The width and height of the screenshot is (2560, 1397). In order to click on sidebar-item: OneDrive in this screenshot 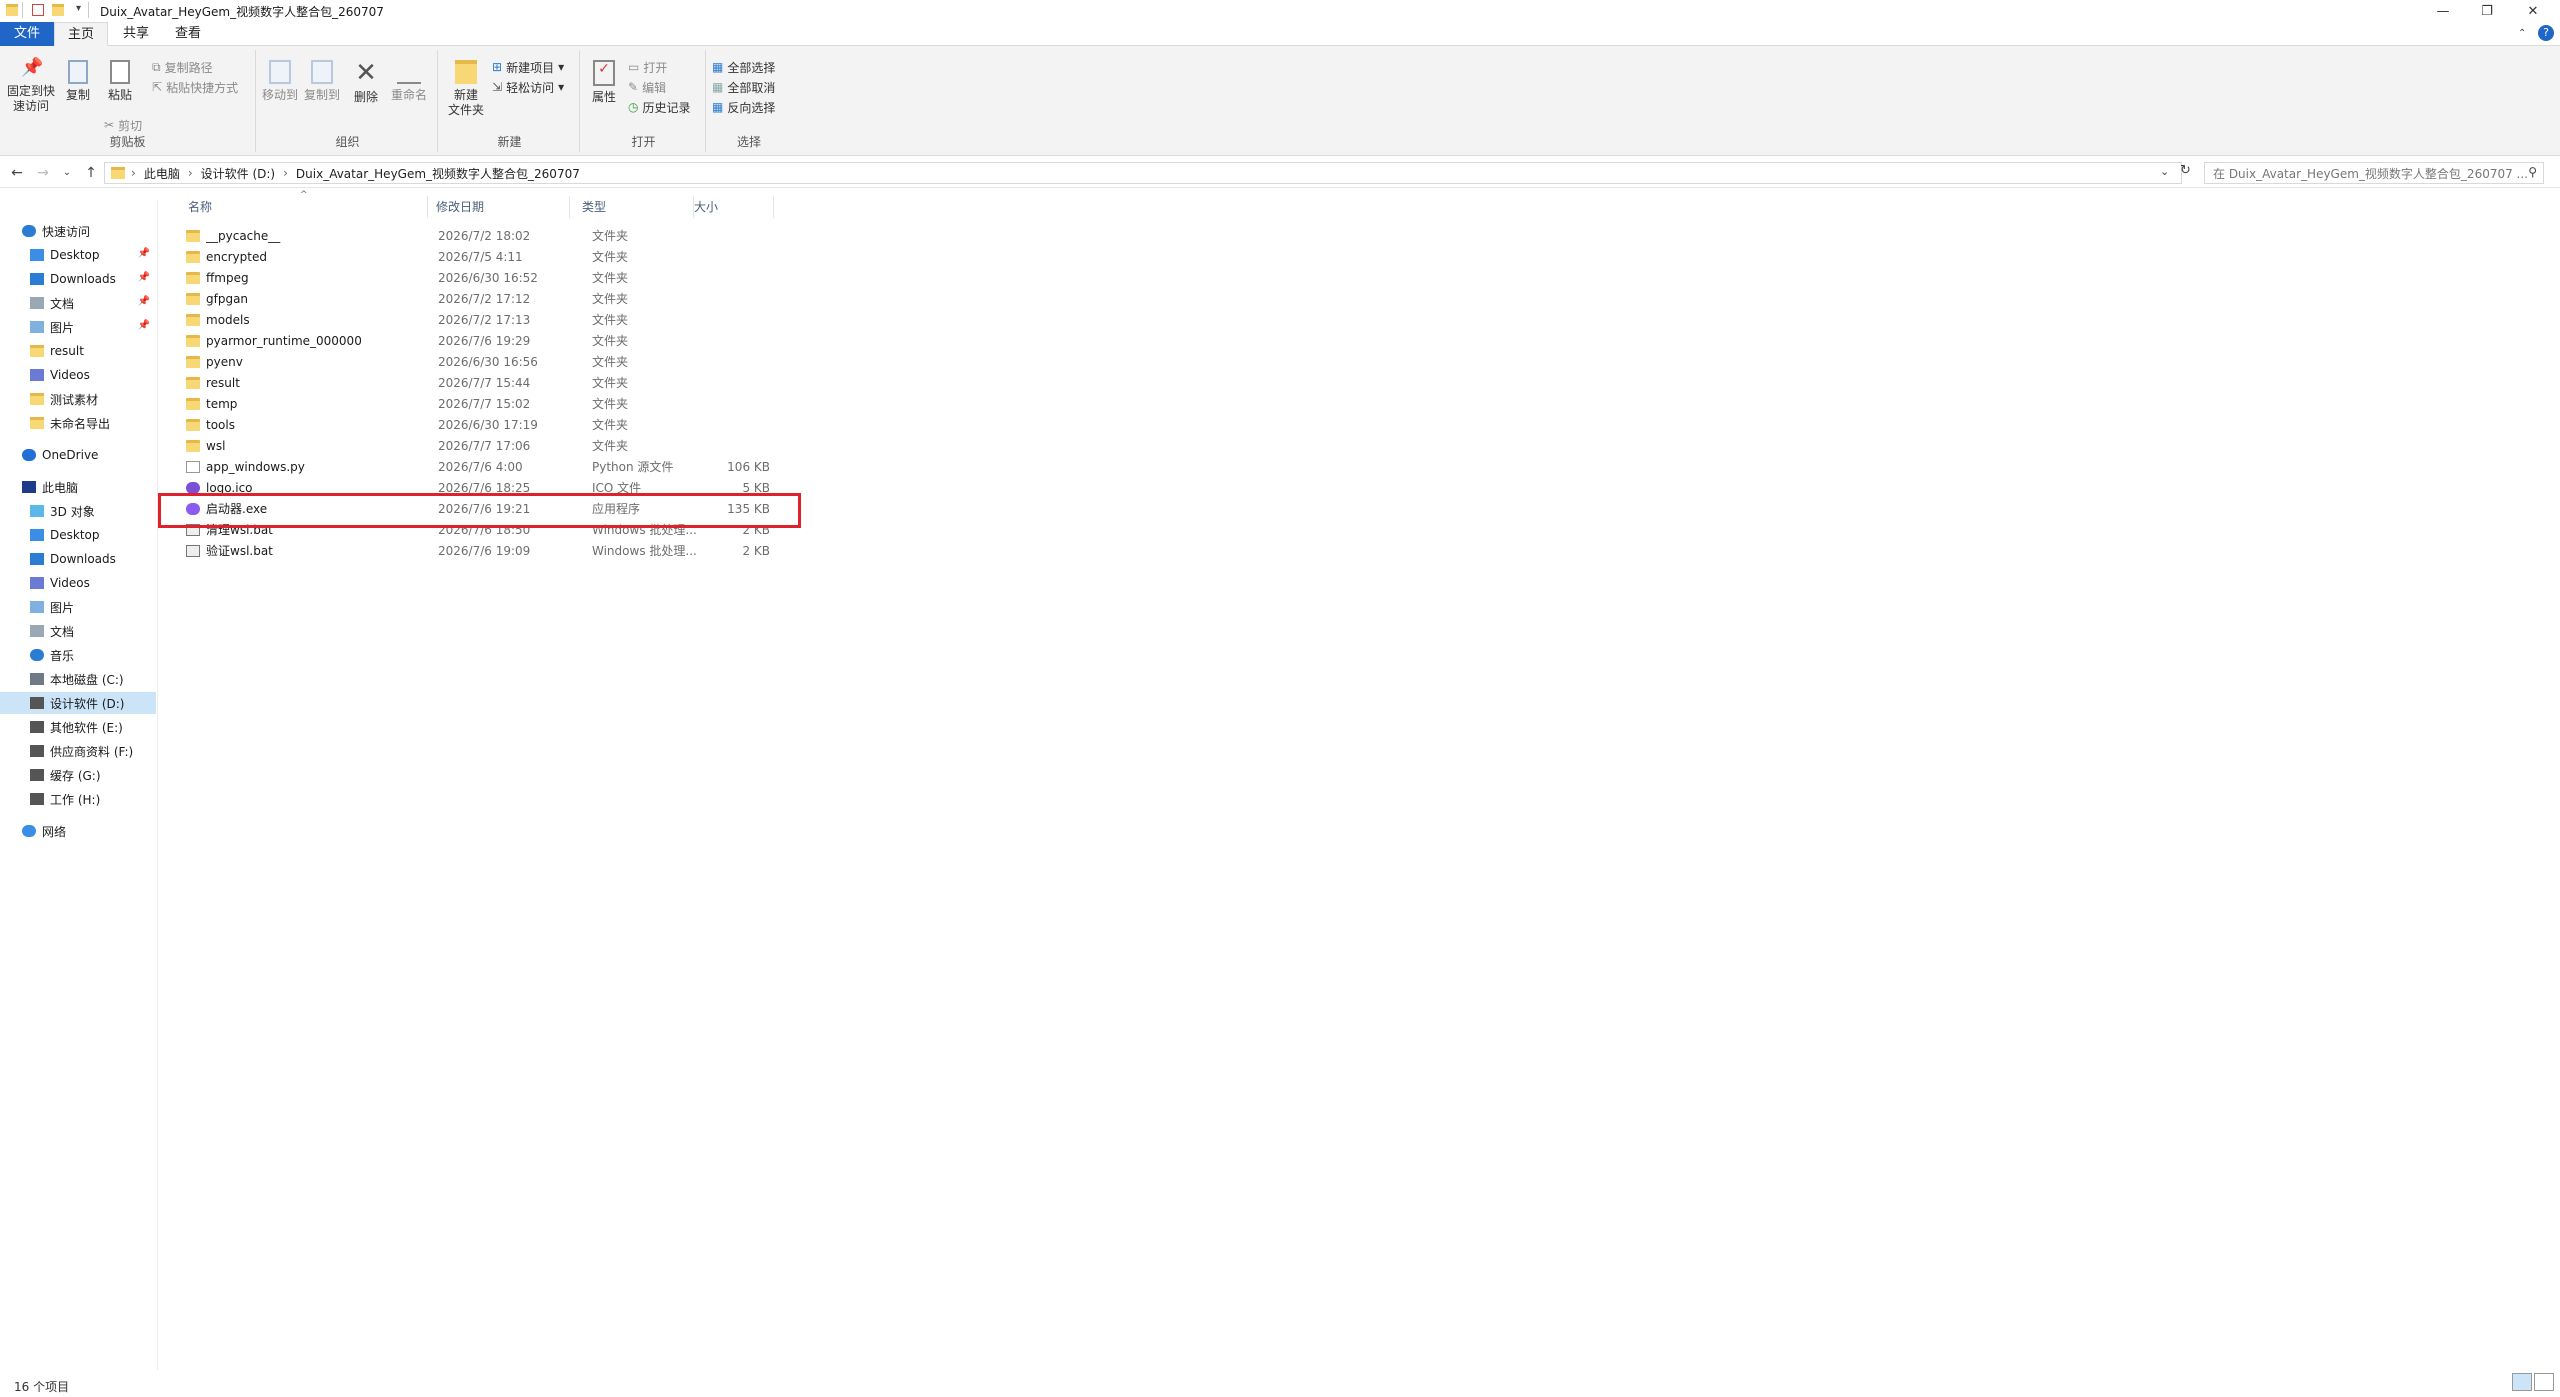, I will do `click(78, 455)`.